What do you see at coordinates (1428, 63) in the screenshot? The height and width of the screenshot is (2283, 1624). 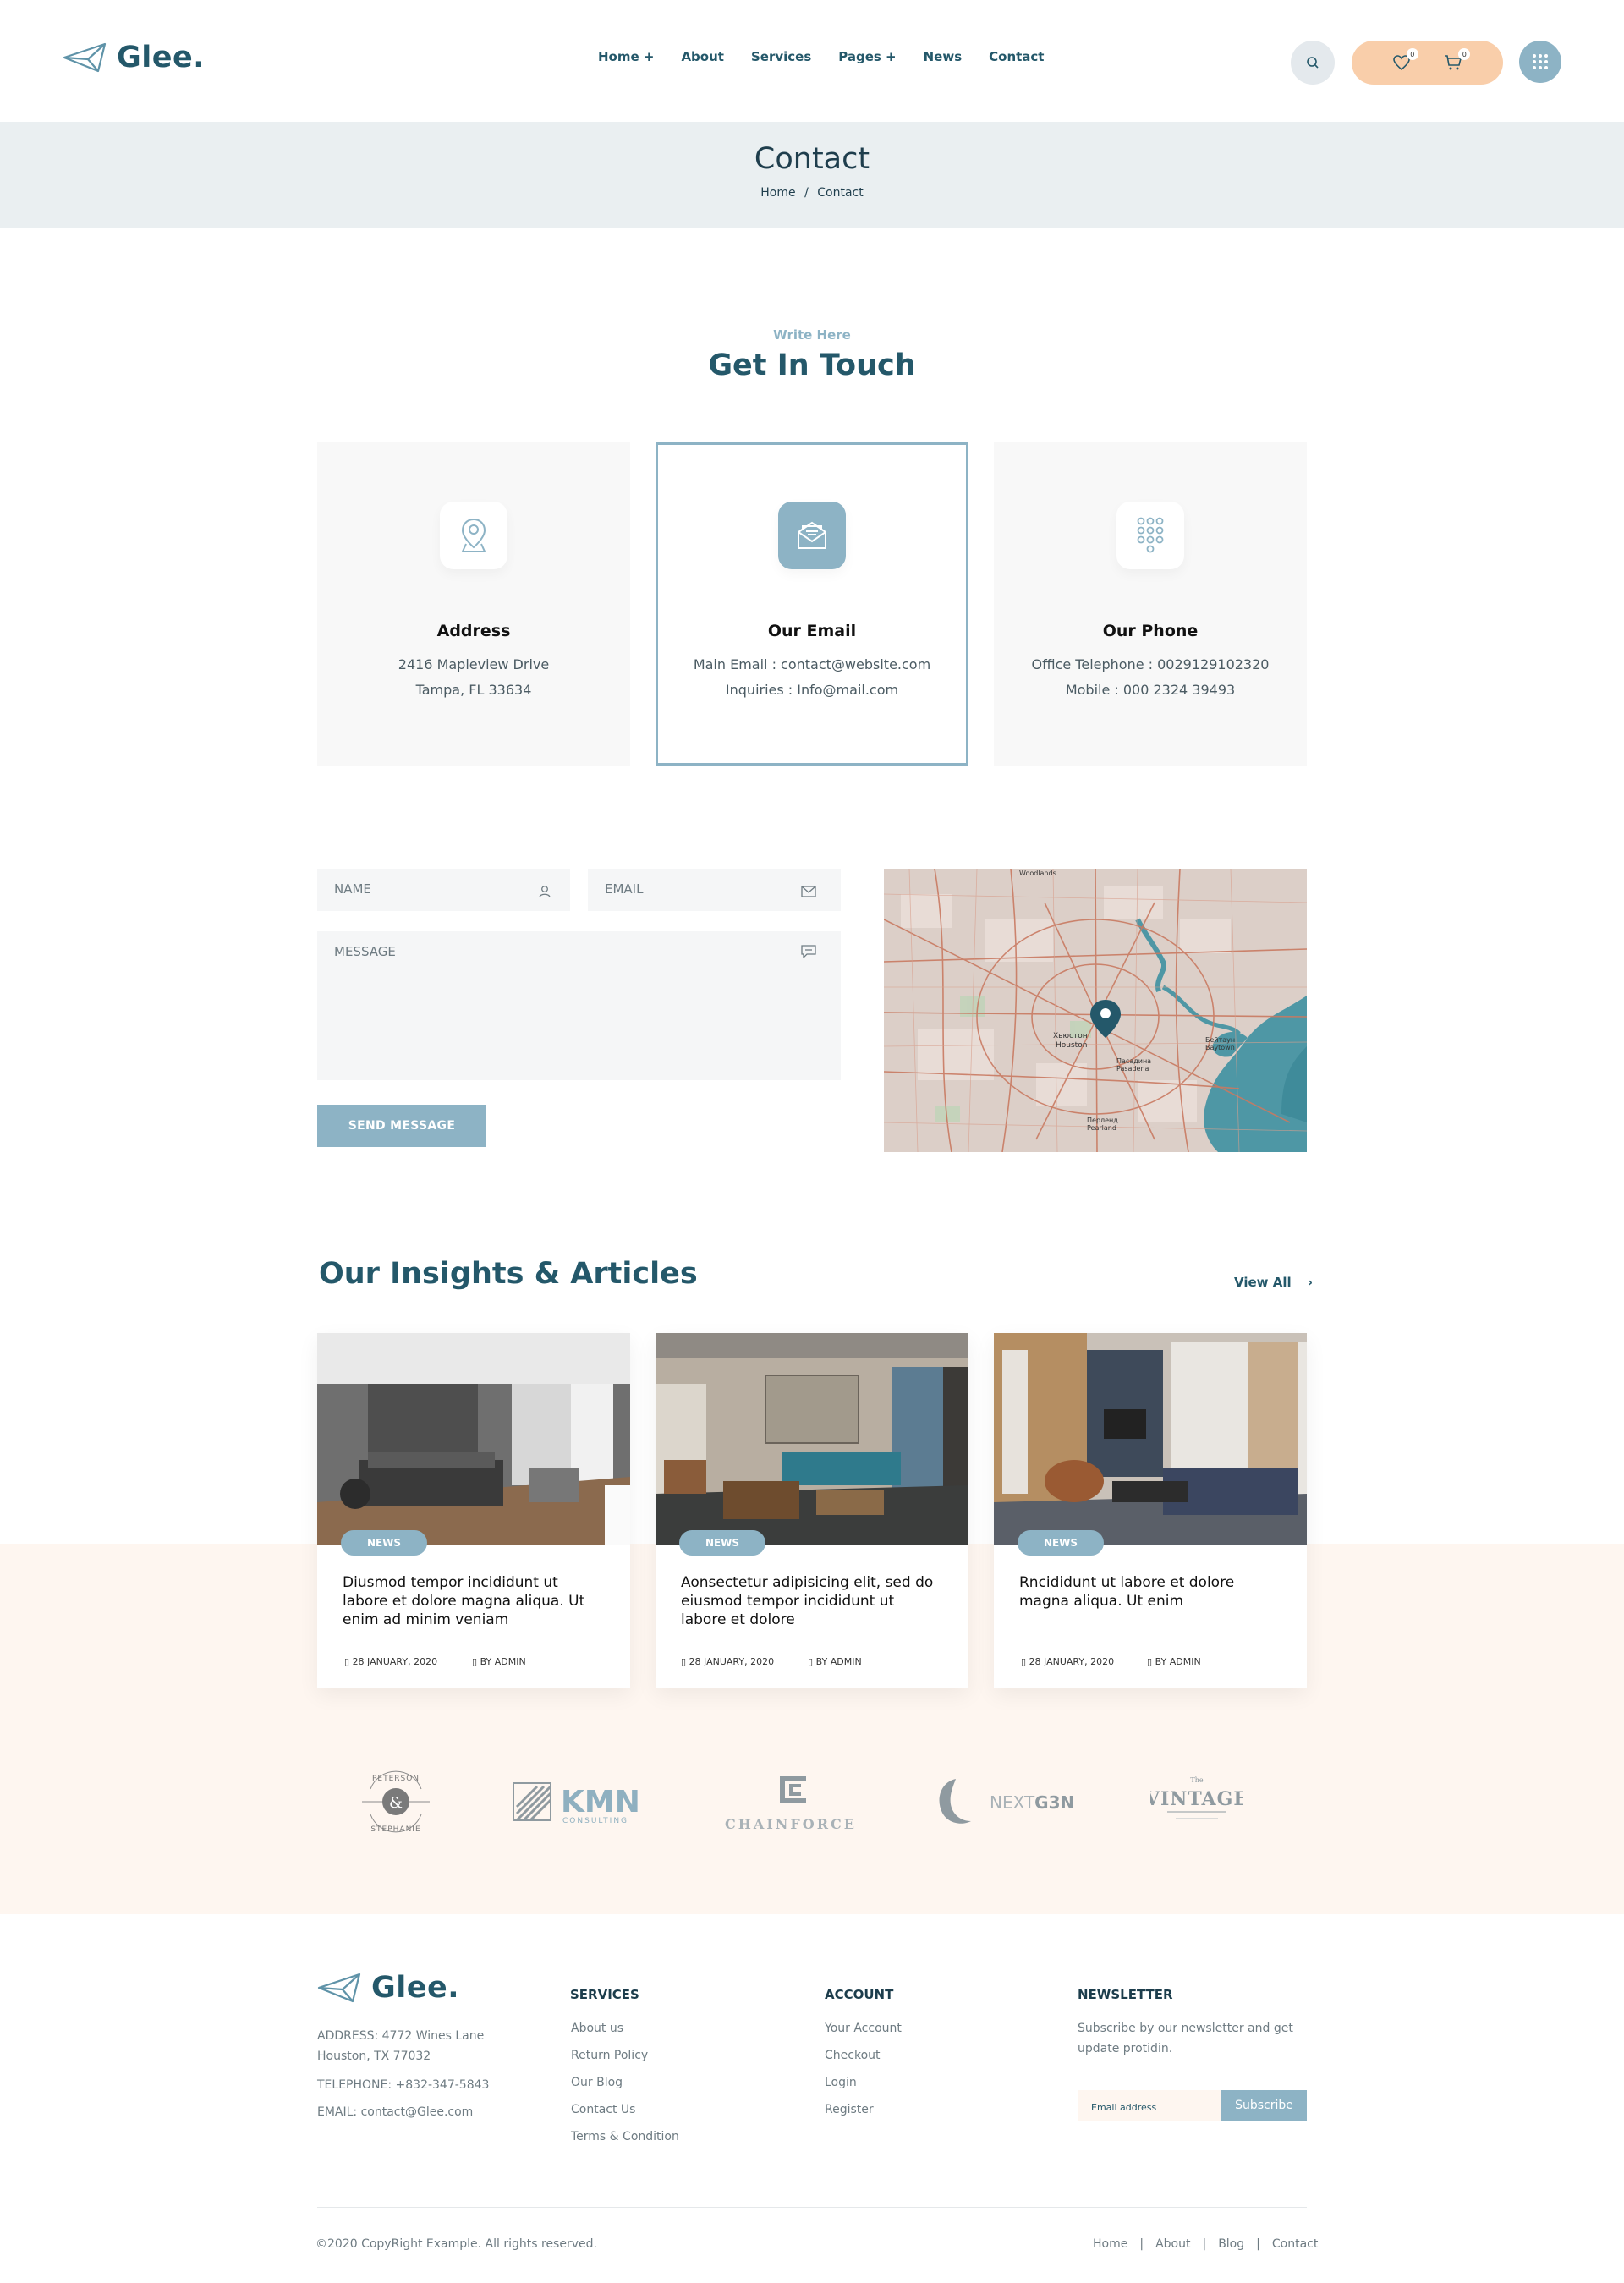 I see `wishlist-cart-pill: 0 0` at bounding box center [1428, 63].